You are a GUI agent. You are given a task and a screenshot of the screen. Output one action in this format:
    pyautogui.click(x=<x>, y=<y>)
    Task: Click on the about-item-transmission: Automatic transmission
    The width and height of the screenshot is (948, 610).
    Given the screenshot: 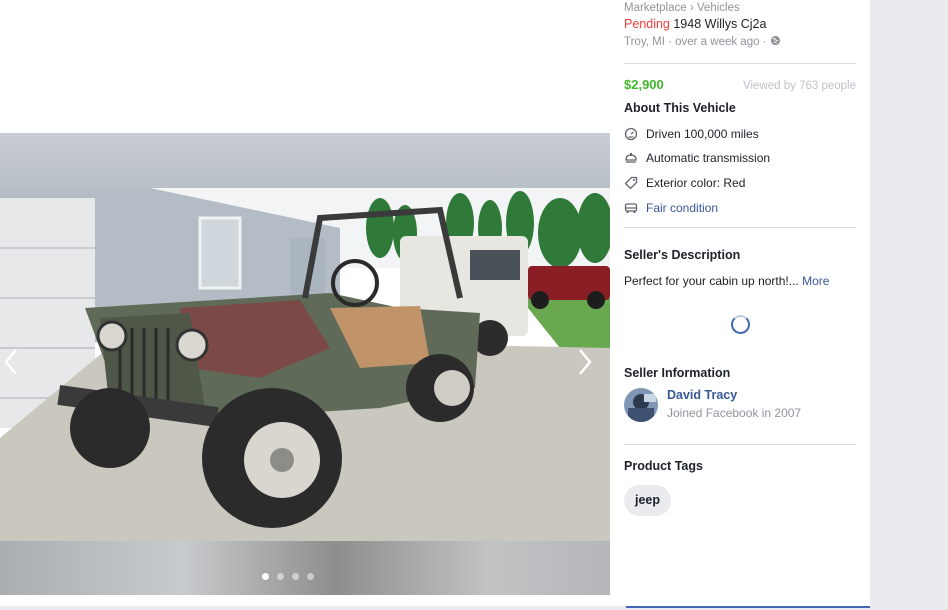 What is the action you would take?
    pyautogui.click(x=740, y=158)
    